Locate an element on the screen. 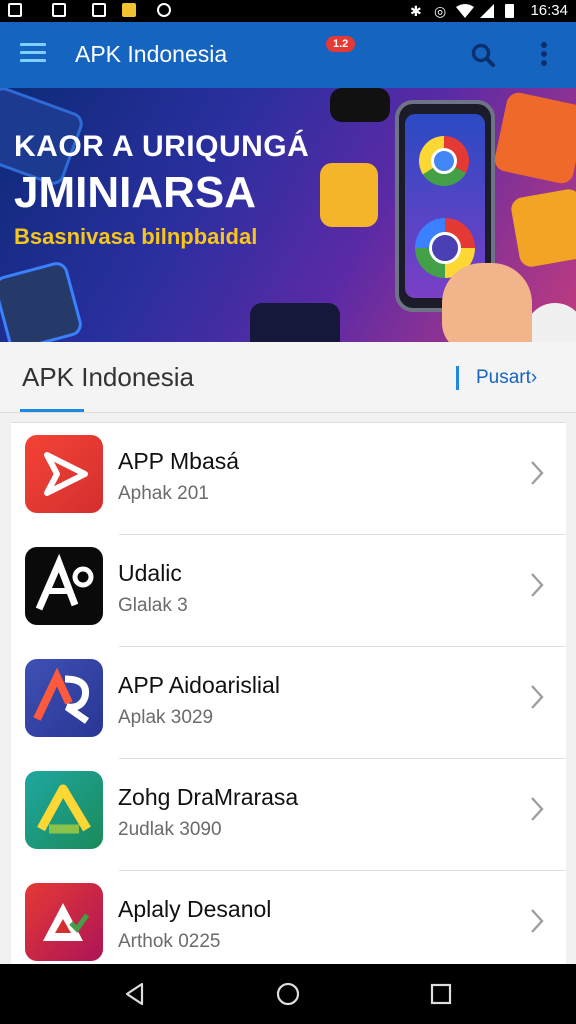  app-icon is located at coordinates (129, 10).